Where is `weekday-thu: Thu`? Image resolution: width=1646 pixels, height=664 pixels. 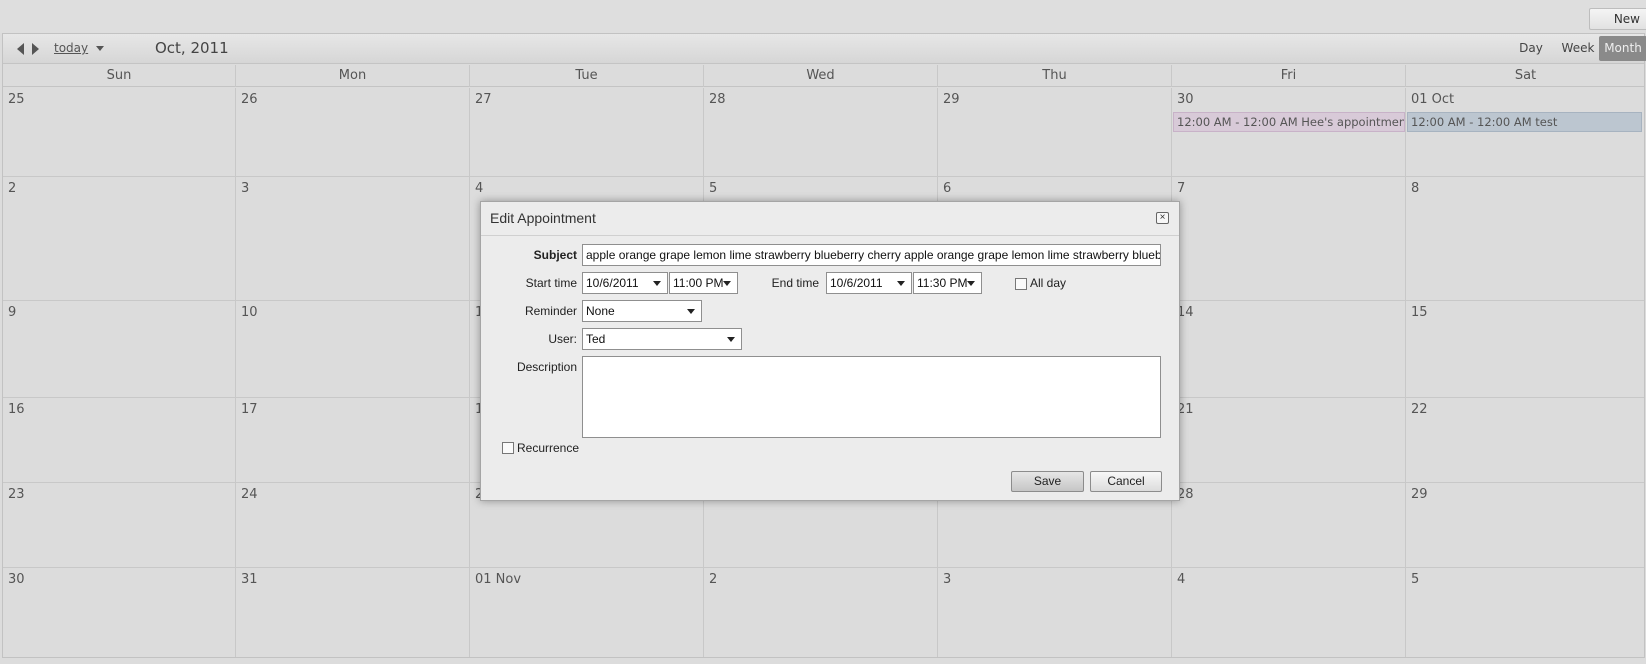 weekday-thu: Thu is located at coordinates (1055, 76).